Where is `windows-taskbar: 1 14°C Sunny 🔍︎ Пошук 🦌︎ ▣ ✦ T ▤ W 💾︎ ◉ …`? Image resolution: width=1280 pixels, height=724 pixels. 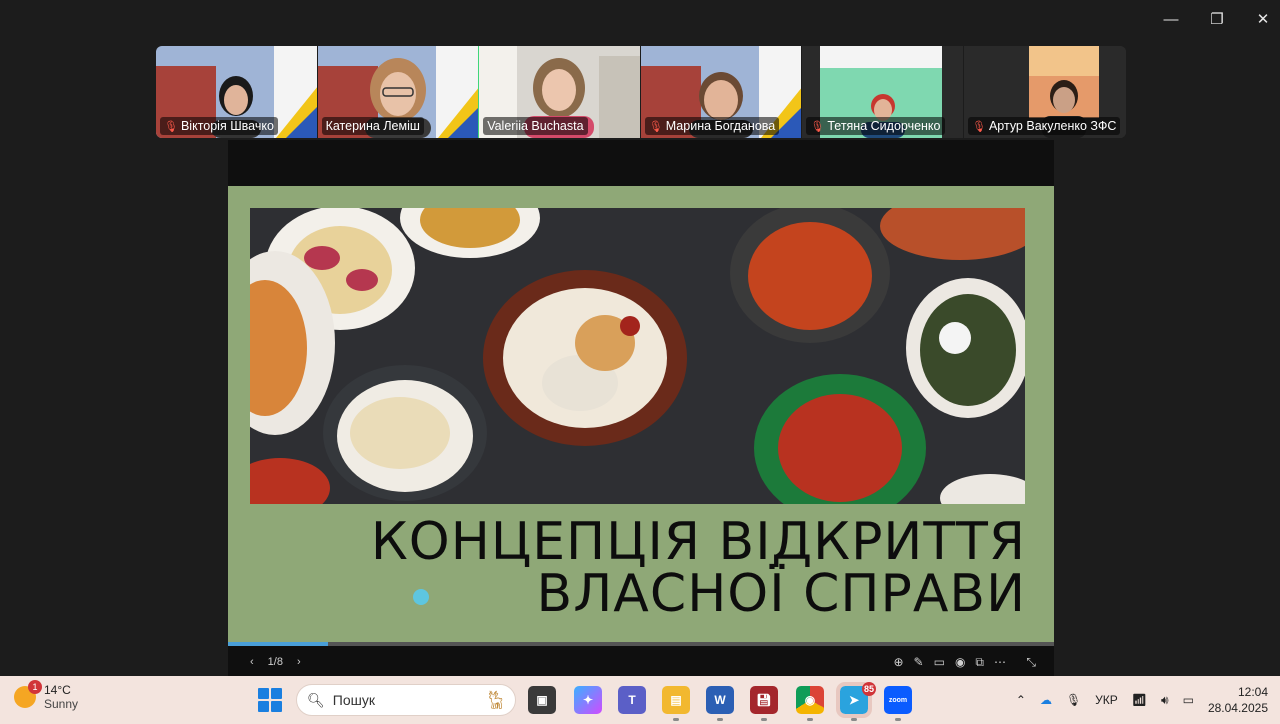
windows-taskbar: 1 14°C Sunny 🔍︎ Пошук 🦌︎ ▣ ✦ T ▤ W 💾︎ ◉ … is located at coordinates (640, 700).